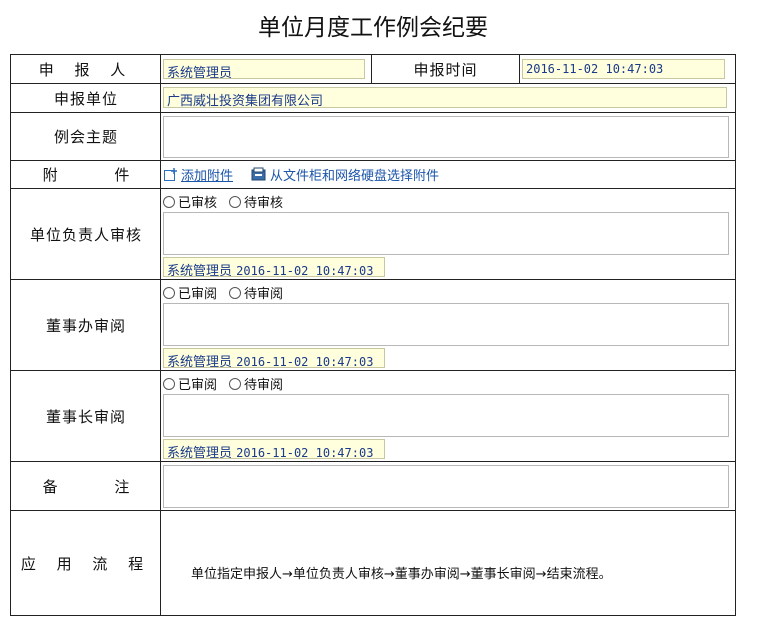  What do you see at coordinates (198, 203) in the screenshot?
I see `radio-approved-label: 已审核` at bounding box center [198, 203].